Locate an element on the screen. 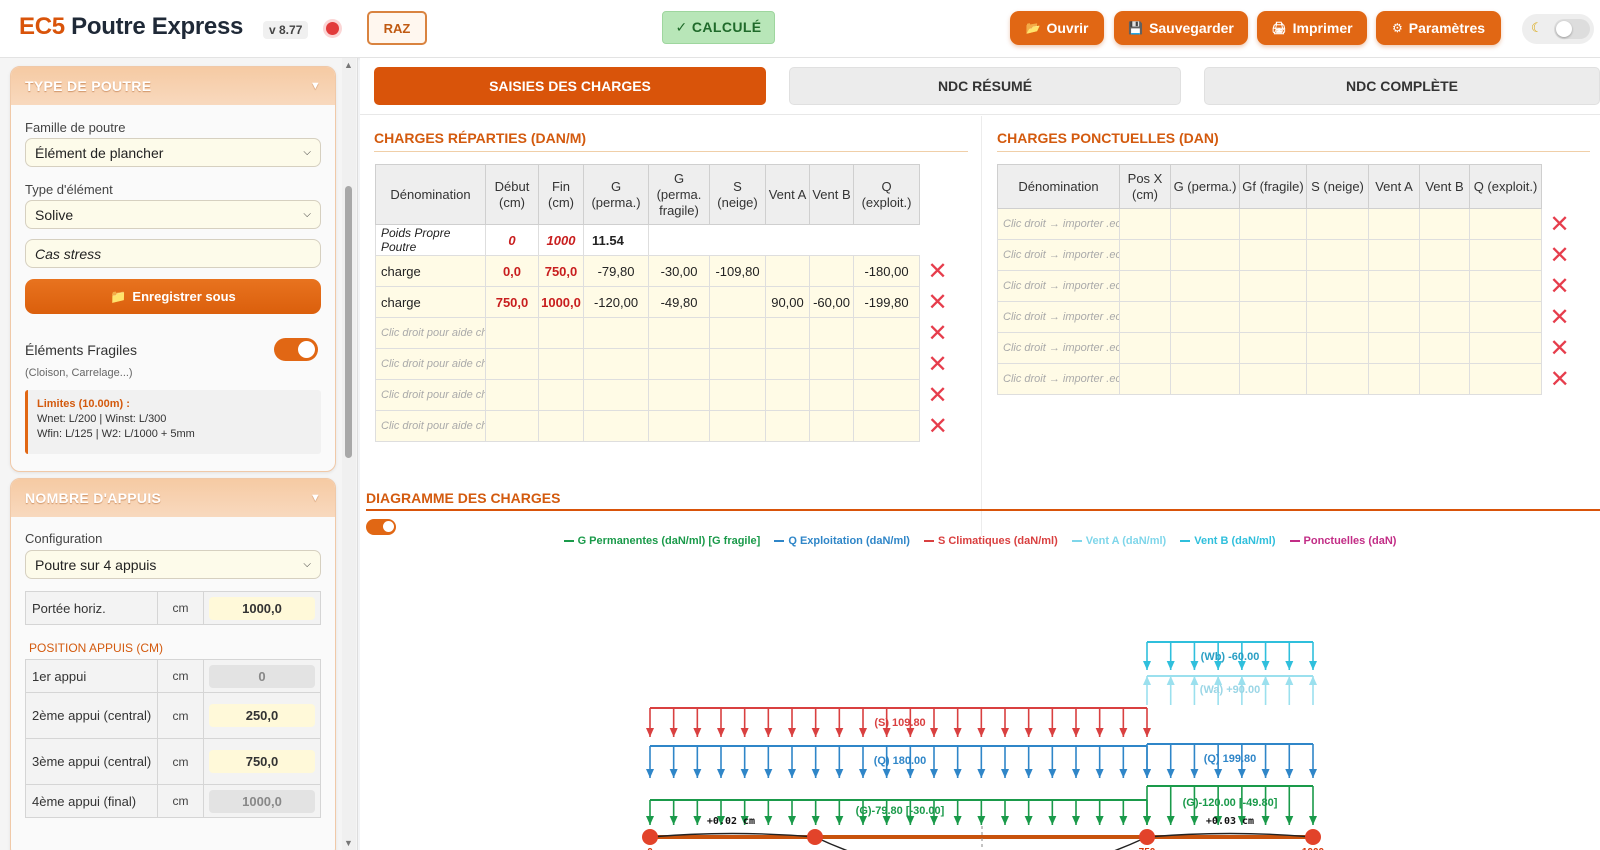 Image resolution: width=1600 pixels, height=850 pixels. support-2-input: 250,0 is located at coordinates (262, 715).